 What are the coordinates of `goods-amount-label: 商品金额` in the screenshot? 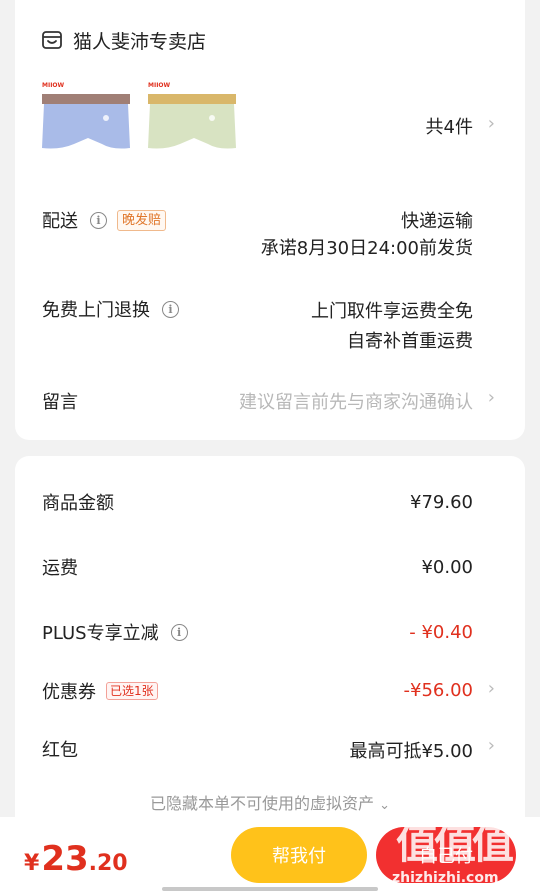 It's located at (78, 503).